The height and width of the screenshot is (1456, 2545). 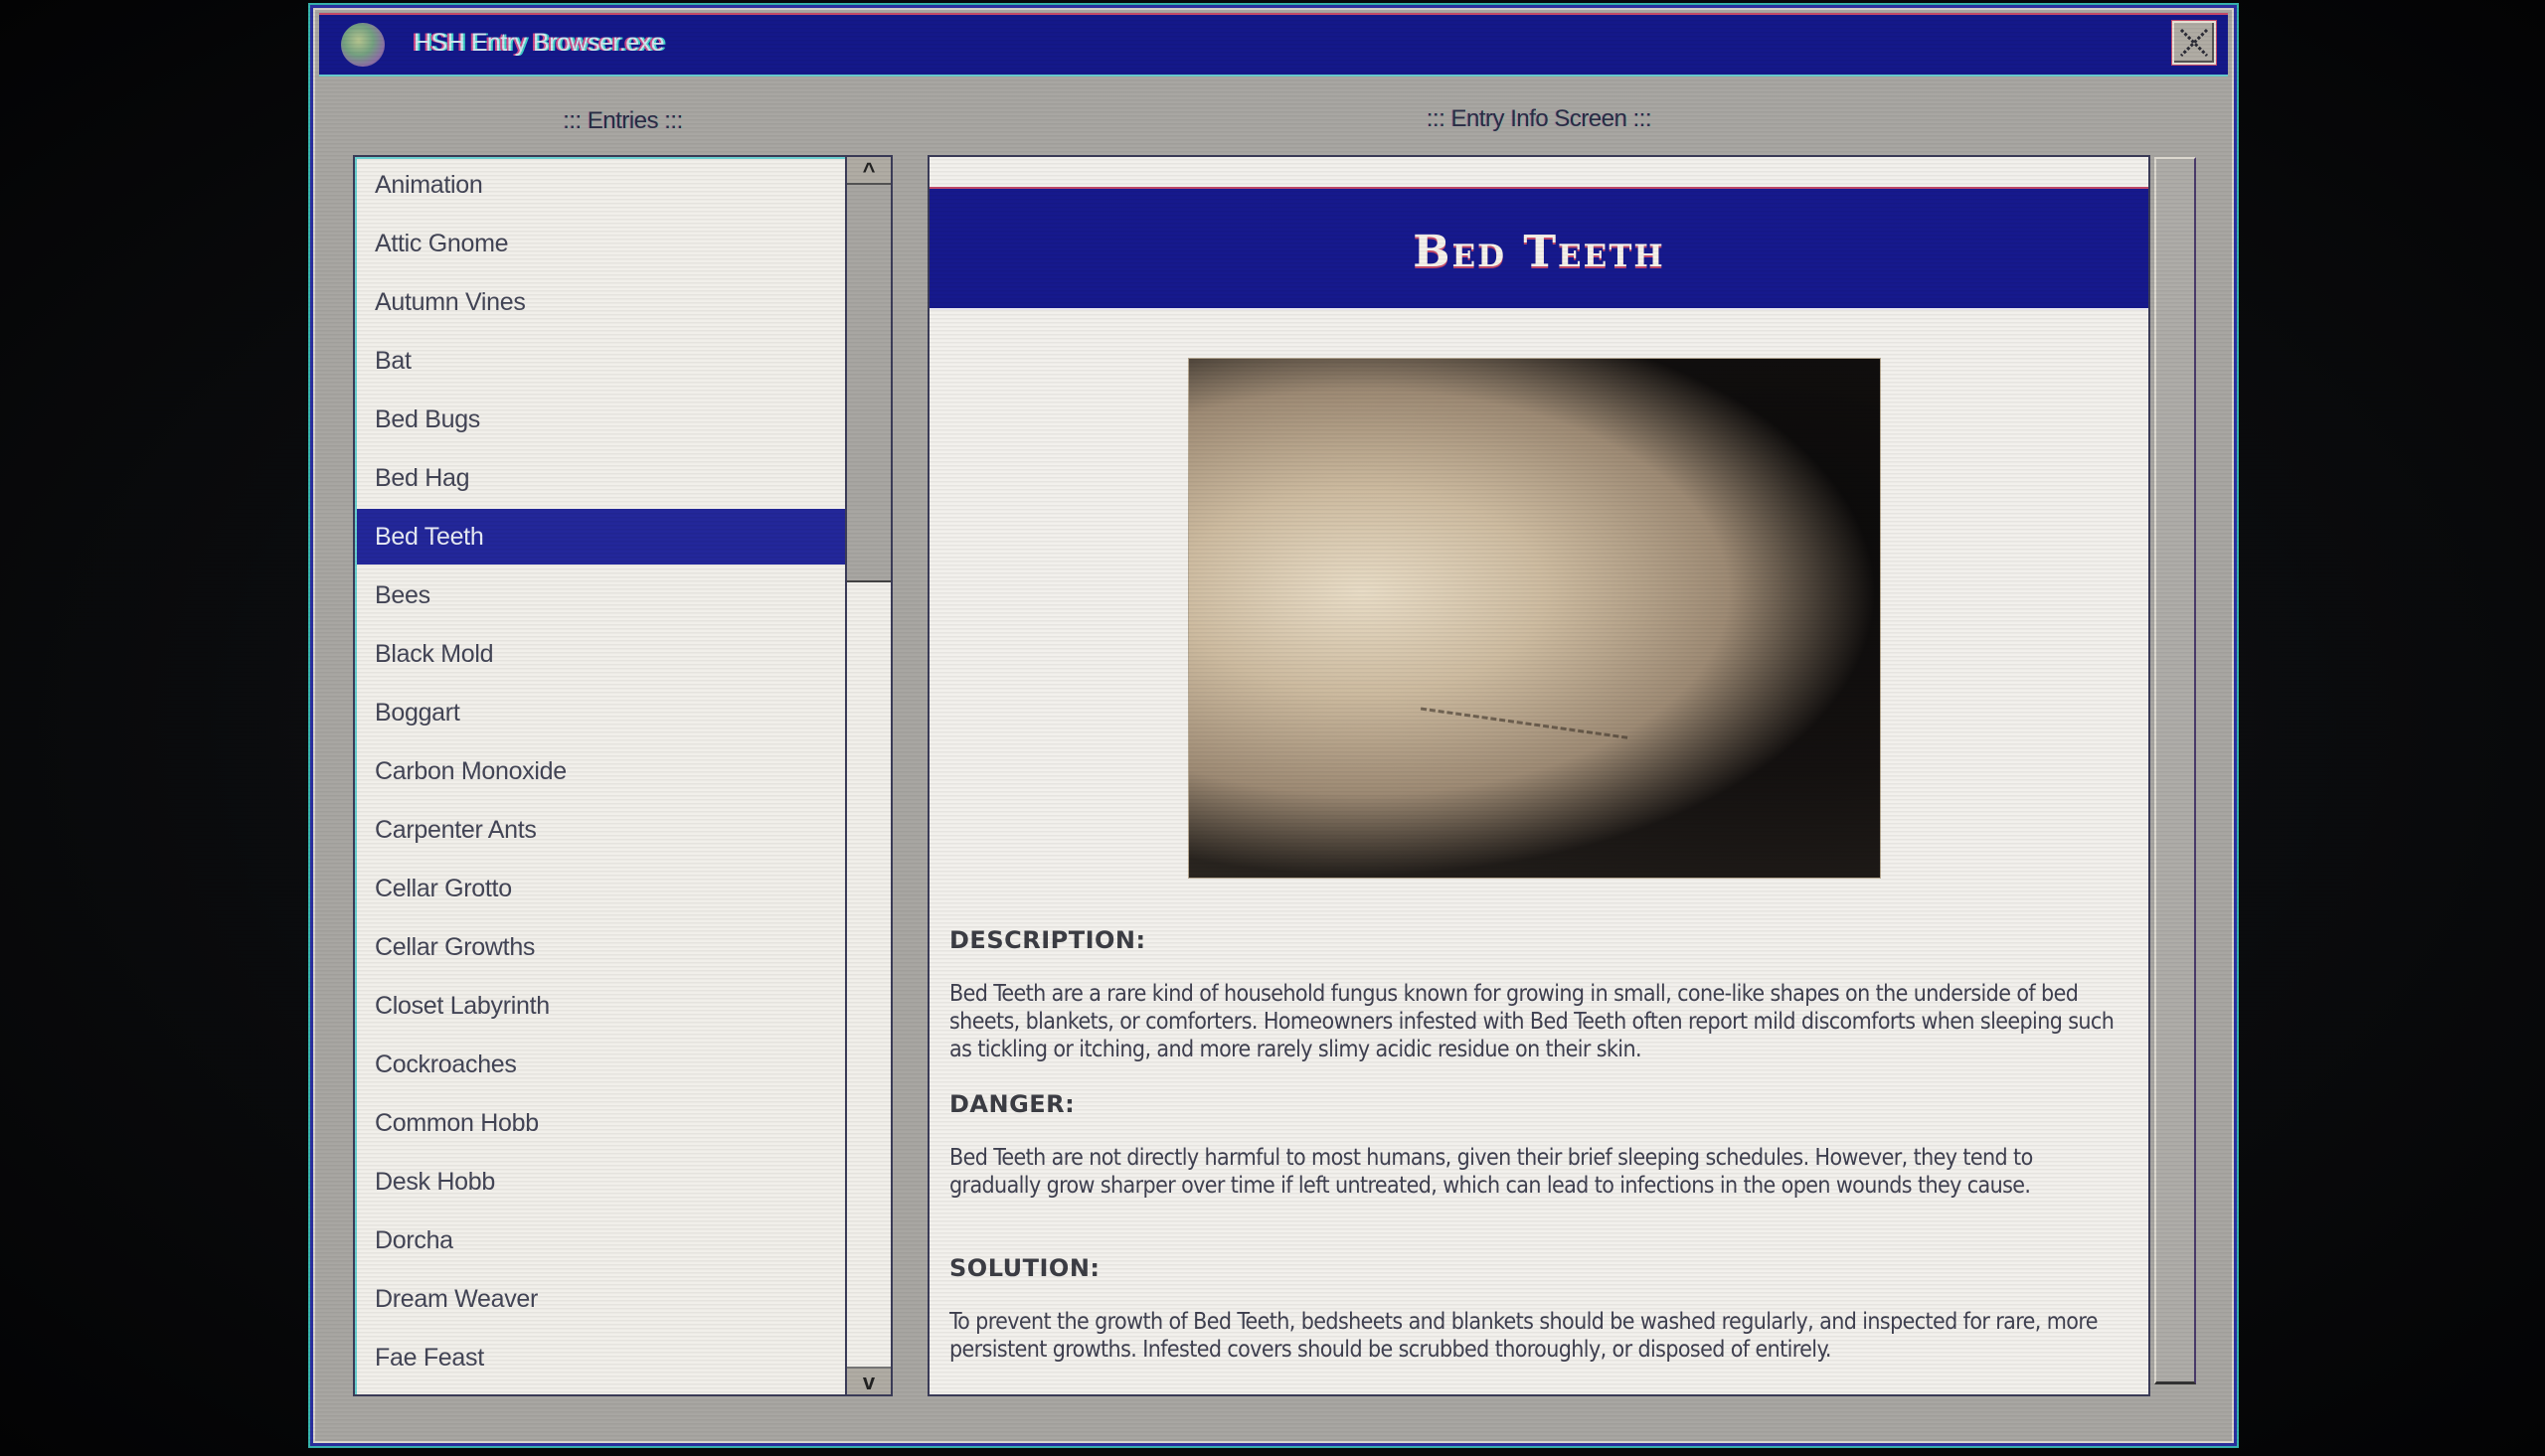 What do you see at coordinates (602, 712) in the screenshot?
I see `list-item: Boggart` at bounding box center [602, 712].